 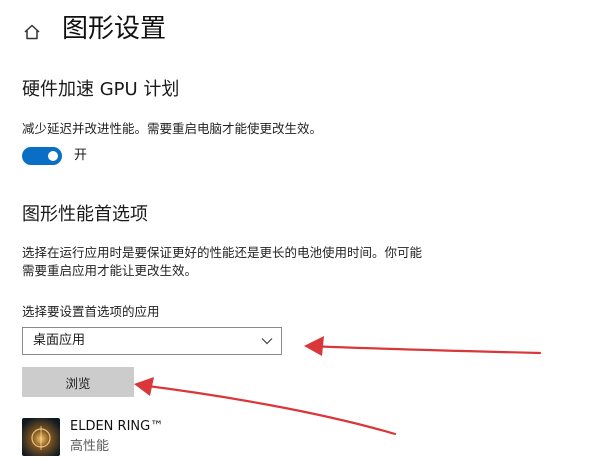 I want to click on app-select-label: 选择要设置首选项的应用, so click(x=91, y=311).